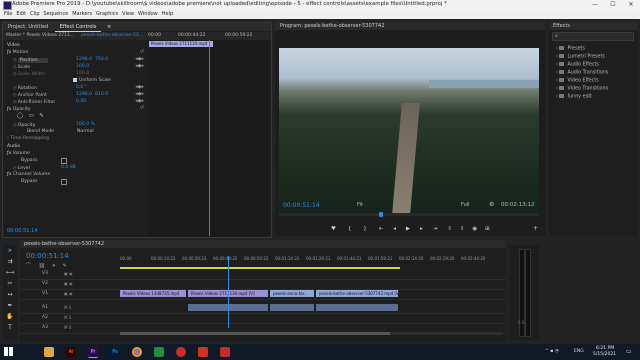 This screenshot has width=640, height=360. What do you see at coordinates (613, 5) in the screenshot?
I see `maximize-button: ☐` at bounding box center [613, 5].